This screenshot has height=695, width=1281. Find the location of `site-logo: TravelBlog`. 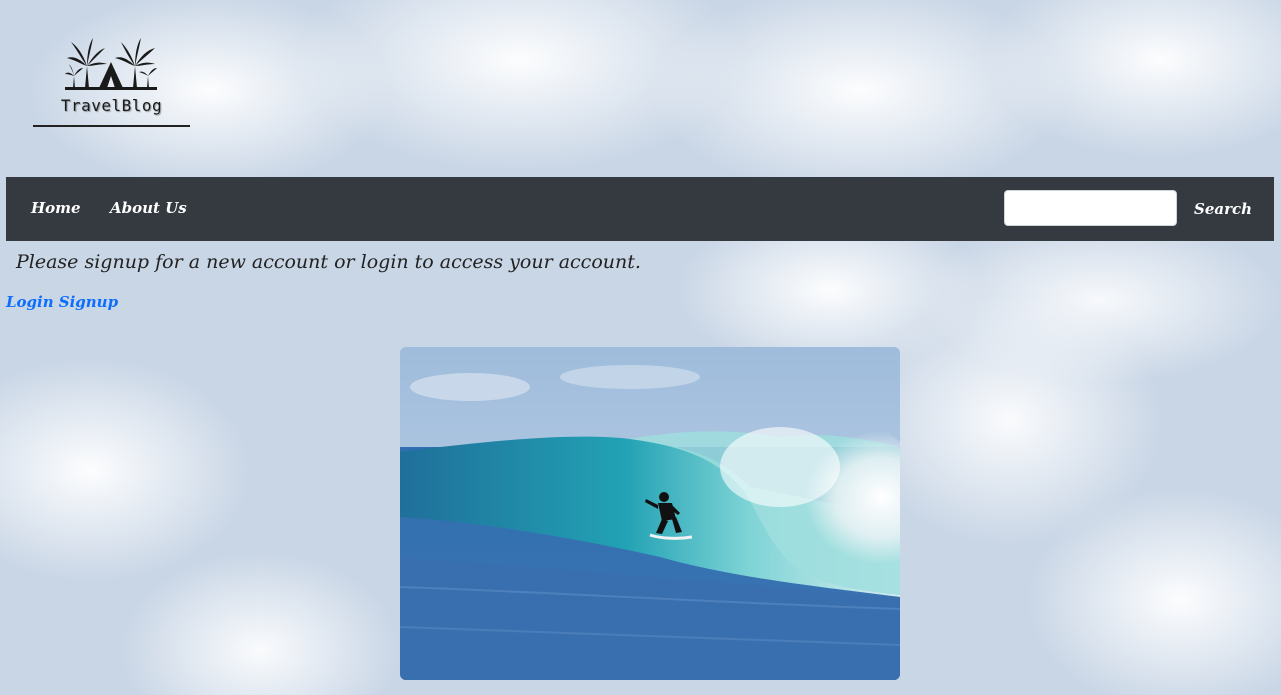

site-logo: TravelBlog is located at coordinates (111, 82).